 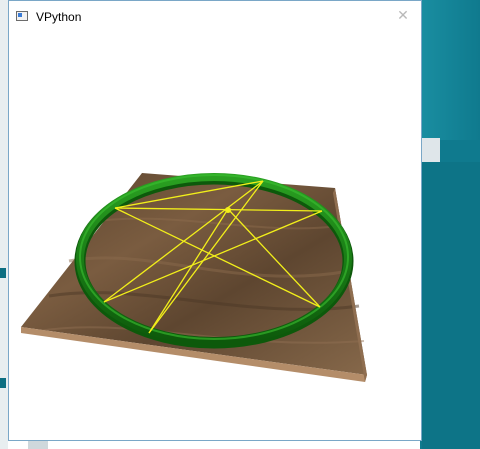 I want to click on desktop-background-lower, so click(x=451, y=305).